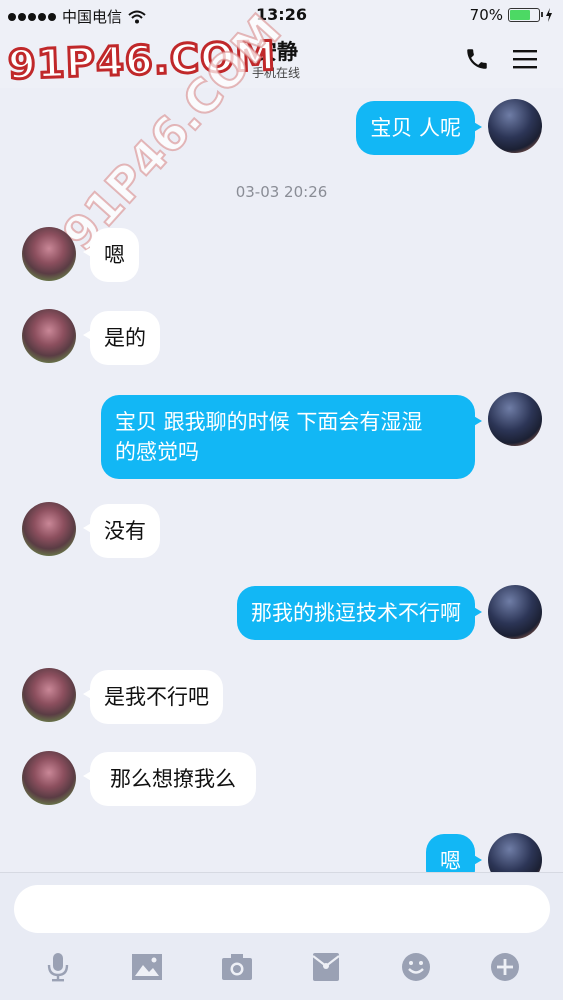 This screenshot has height=1000, width=563. What do you see at coordinates (486, 15) in the screenshot?
I see `battery-percent: 70%` at bounding box center [486, 15].